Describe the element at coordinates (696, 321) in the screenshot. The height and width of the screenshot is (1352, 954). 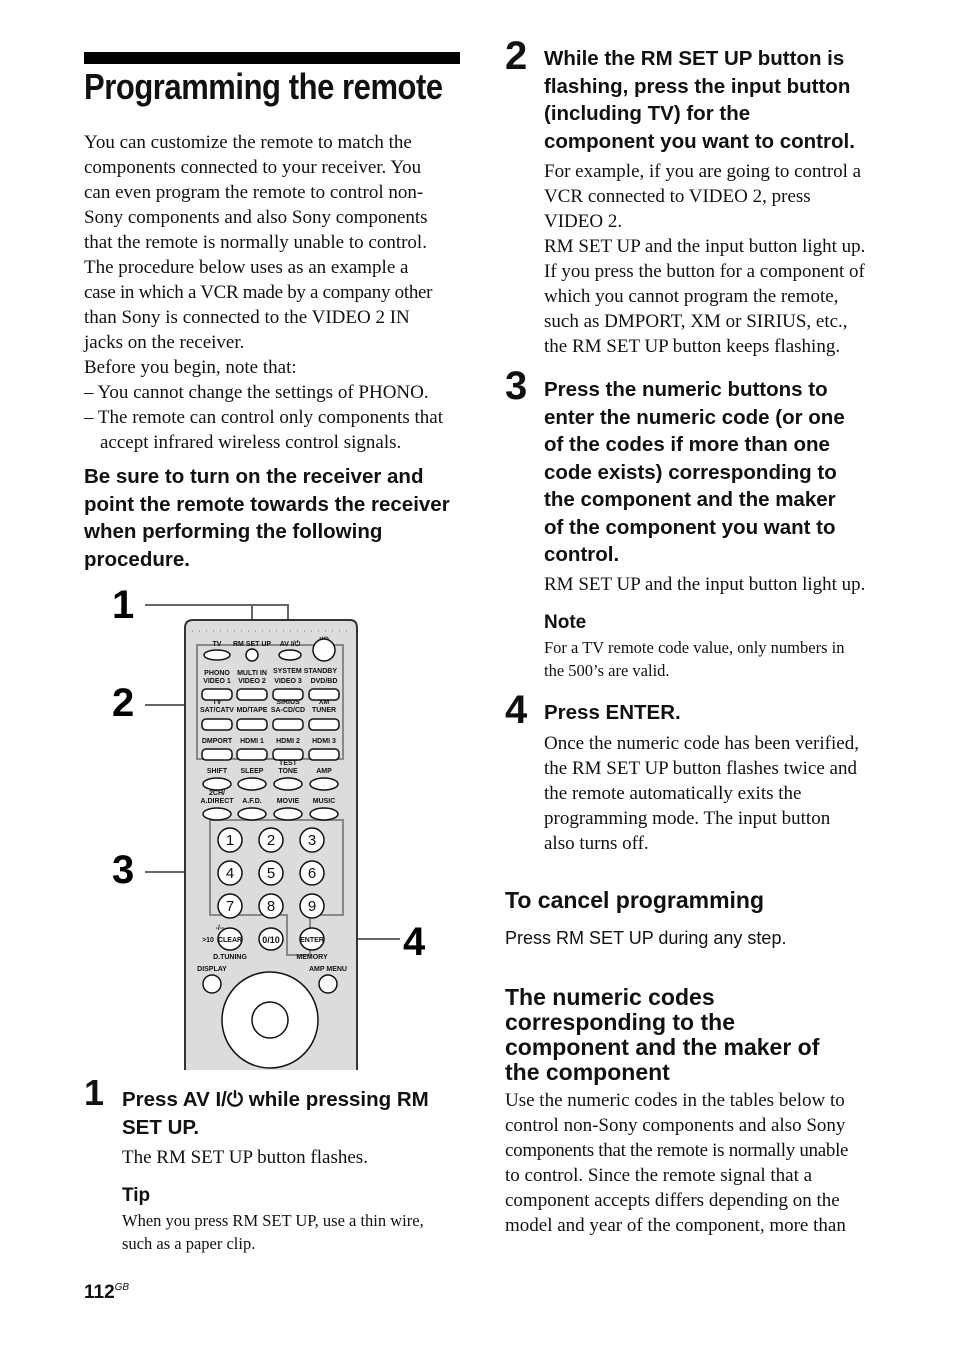
I see `body-line: such as DMPORT, XM or SIRIUS, etc.,` at that location.